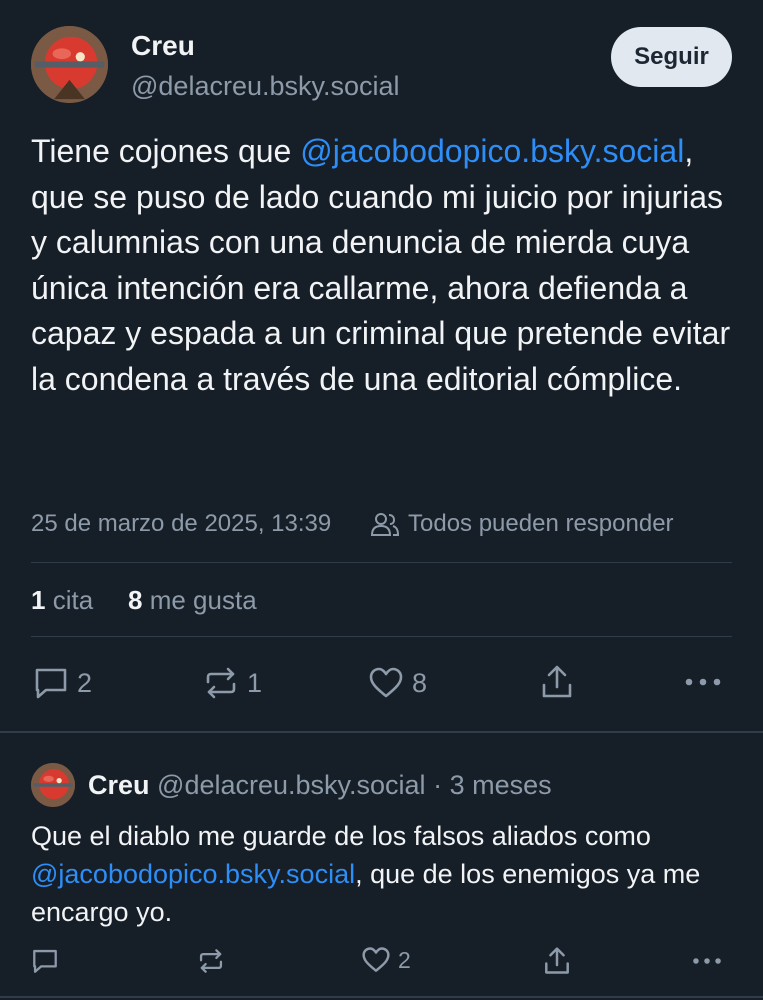  I want to click on reply-author-name: Creu, so click(119, 785).